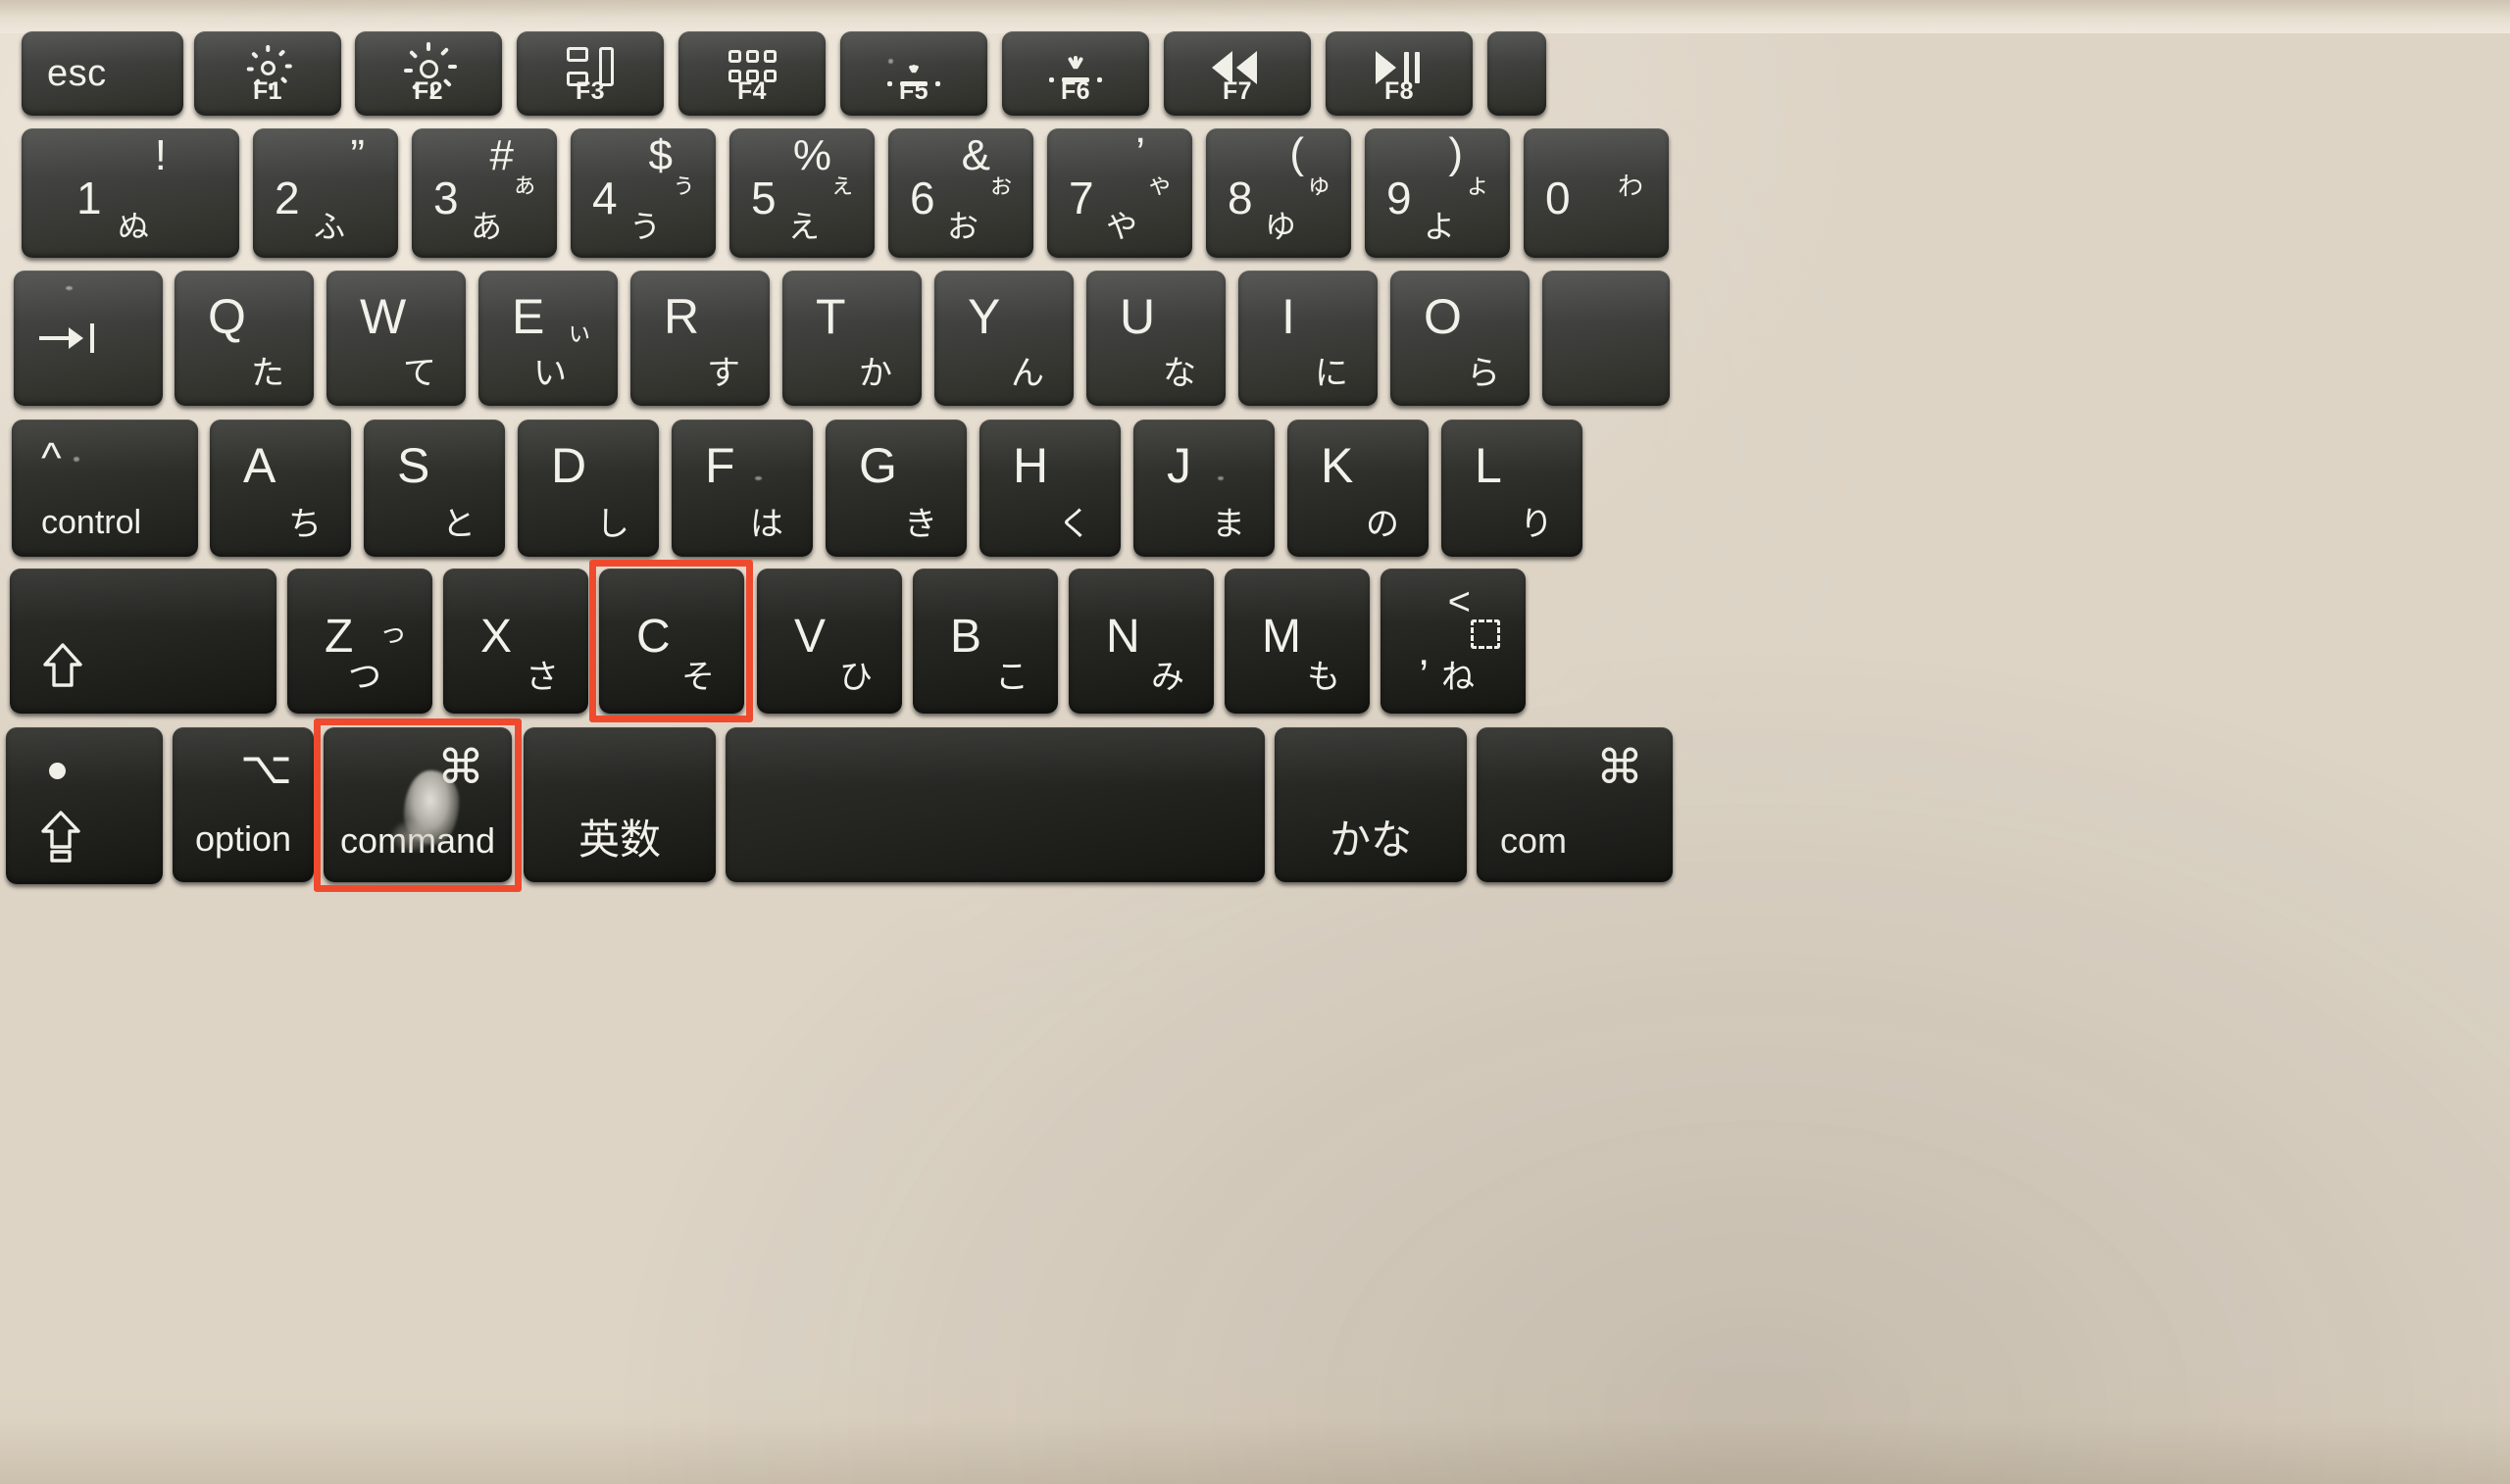 The height and width of the screenshot is (1484, 2510). What do you see at coordinates (1606, 338) in the screenshot?
I see `key-p-partial` at bounding box center [1606, 338].